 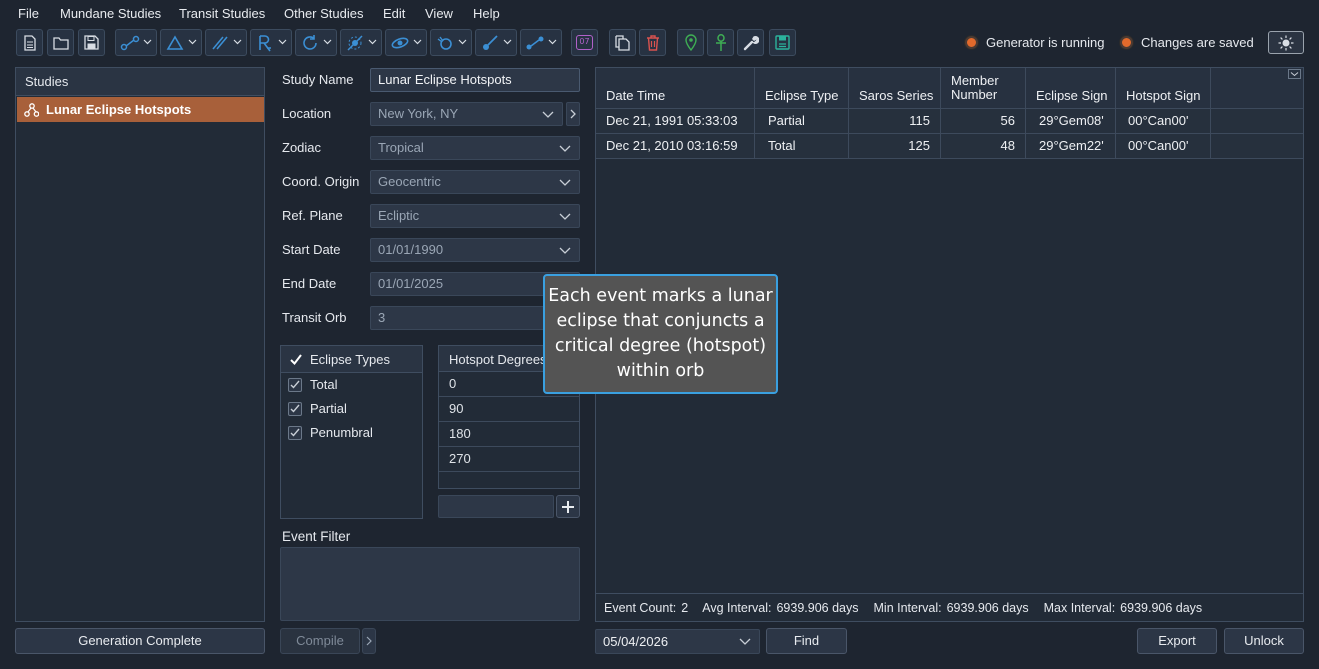 What do you see at coordinates (895, 121) in the screenshot?
I see `cell-saros-series: 115` at bounding box center [895, 121].